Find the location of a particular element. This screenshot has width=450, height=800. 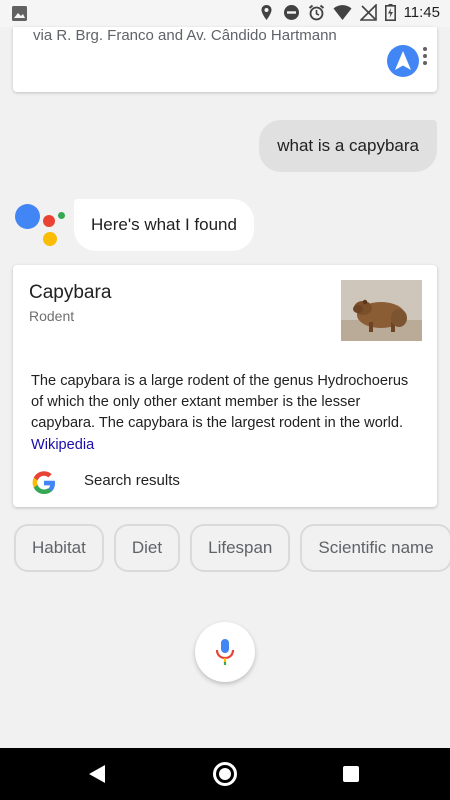

chip-scientific-name: Scientific name is located at coordinates (375, 548).